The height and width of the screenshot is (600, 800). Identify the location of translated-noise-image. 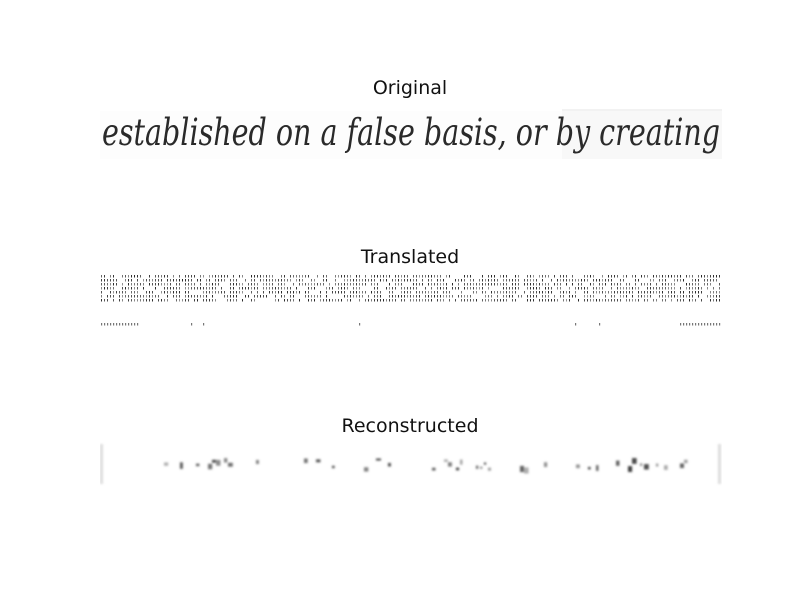
(411, 301).